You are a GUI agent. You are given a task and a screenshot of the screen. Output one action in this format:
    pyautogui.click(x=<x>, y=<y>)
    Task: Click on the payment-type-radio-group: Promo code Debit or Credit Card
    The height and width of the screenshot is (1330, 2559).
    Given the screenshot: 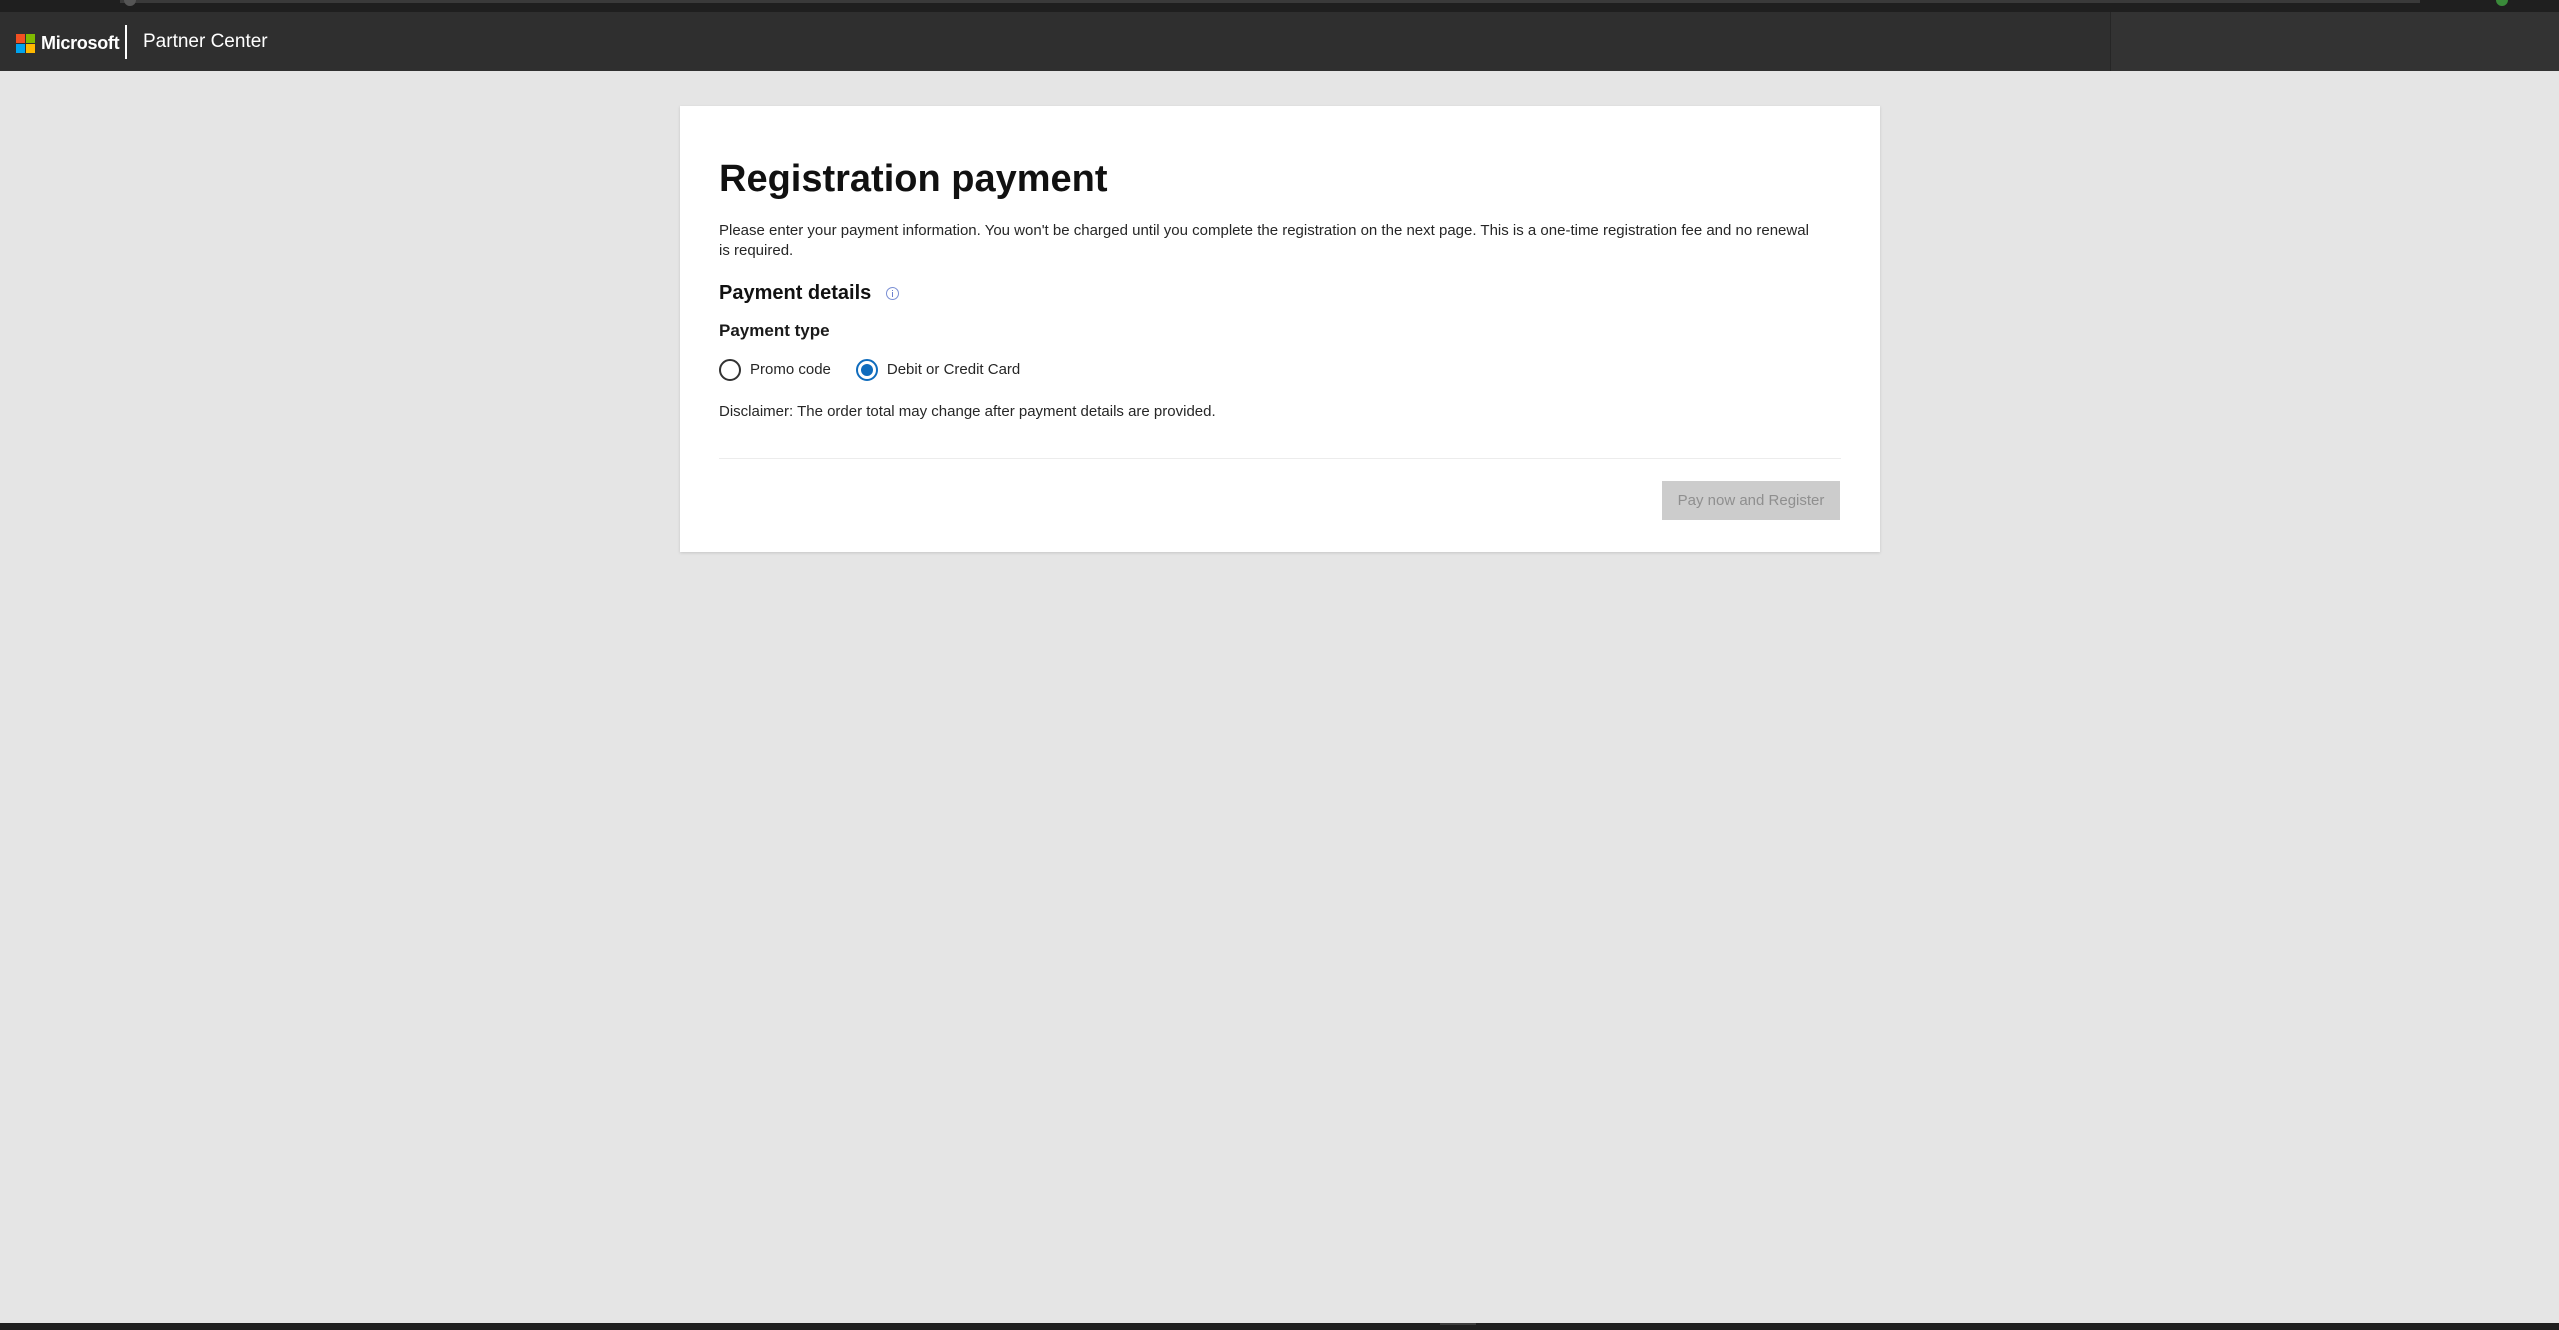 What is the action you would take?
    pyautogui.click(x=882, y=370)
    